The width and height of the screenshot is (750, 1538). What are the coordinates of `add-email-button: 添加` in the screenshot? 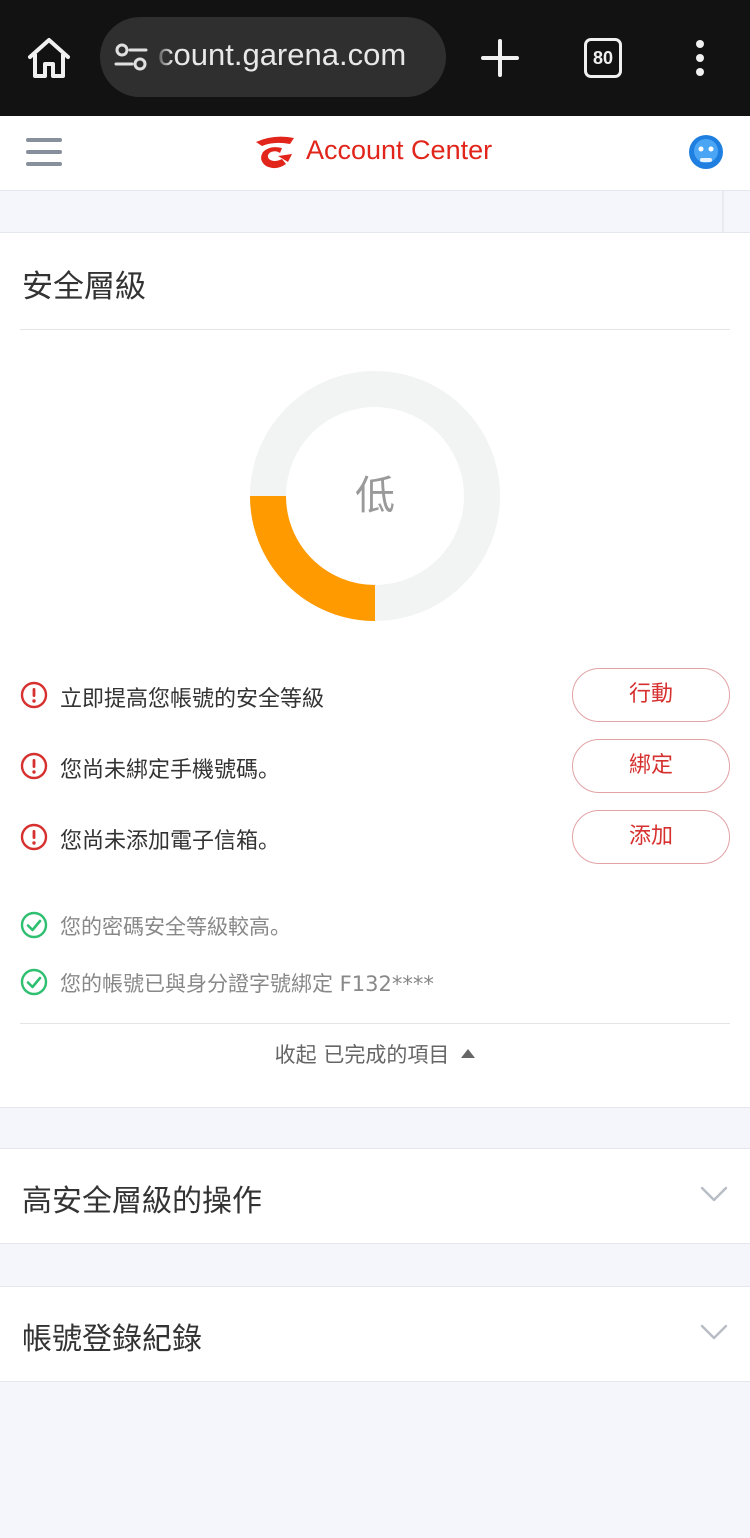 It's located at (651, 837).